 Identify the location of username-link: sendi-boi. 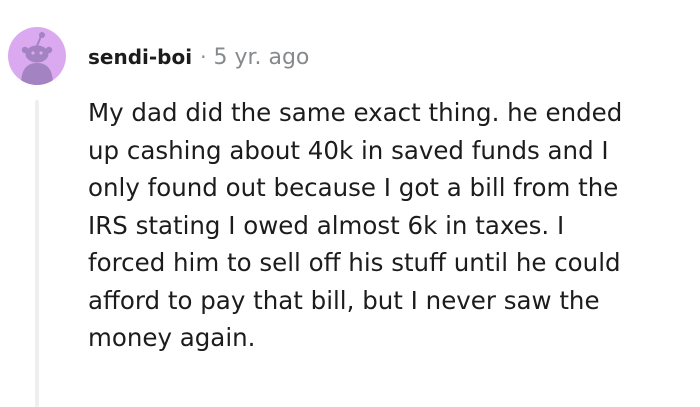
(140, 57).